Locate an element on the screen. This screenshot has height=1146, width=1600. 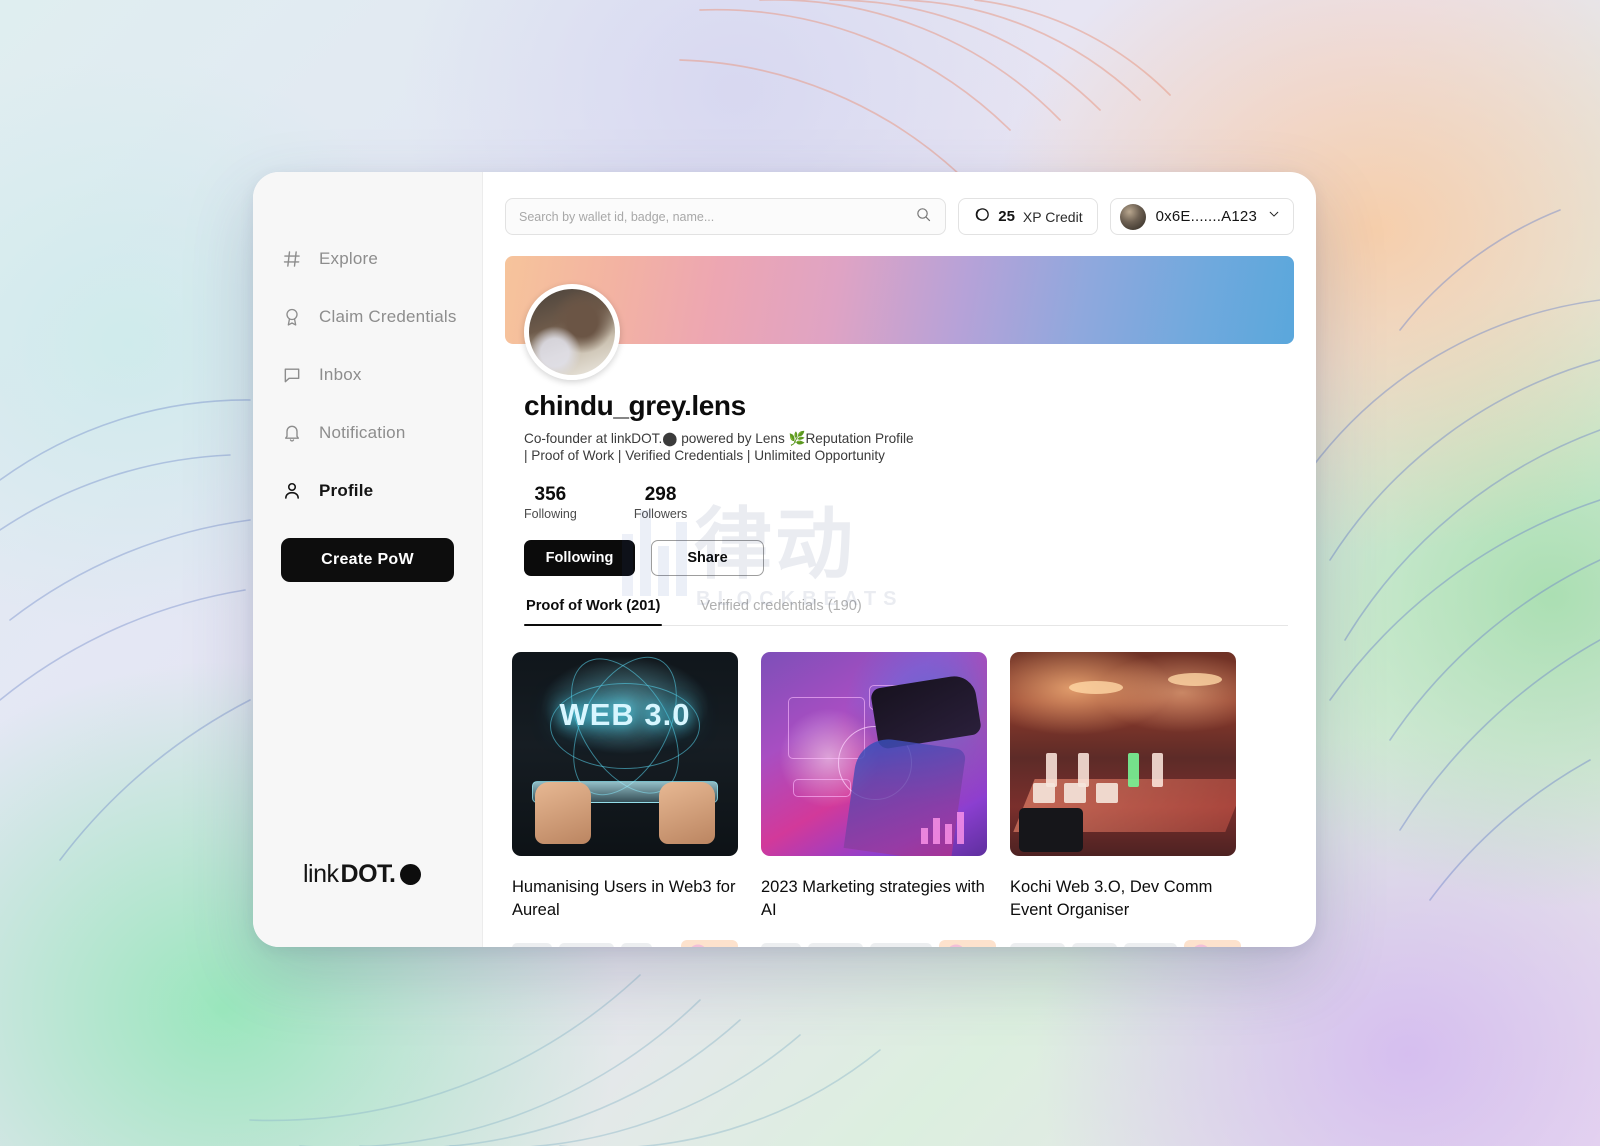
web3-hologram-thumbnail: WEB 3.0 is located at coordinates (625, 754).